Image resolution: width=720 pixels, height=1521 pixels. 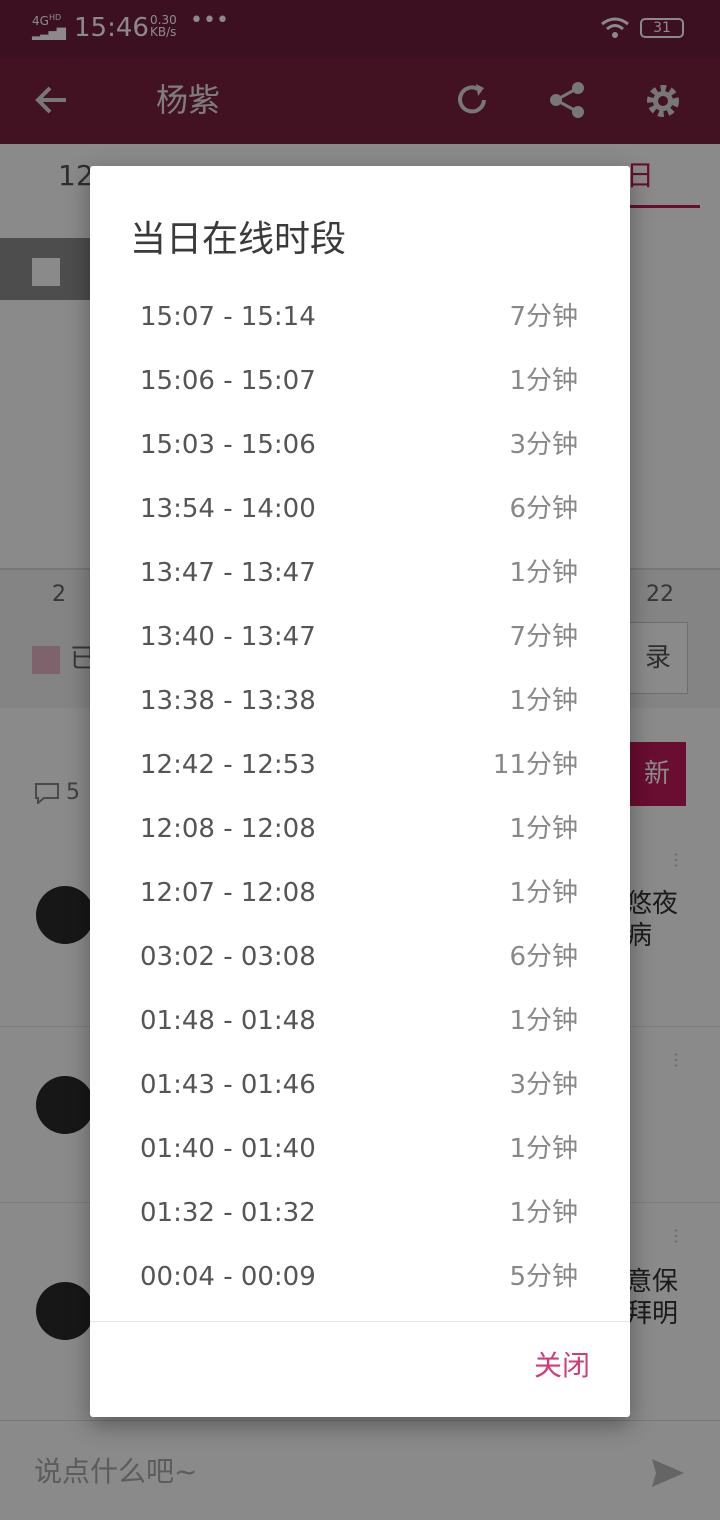 I want to click on session-row: 03:02 - 03:08 6分钟, so click(x=360, y=958).